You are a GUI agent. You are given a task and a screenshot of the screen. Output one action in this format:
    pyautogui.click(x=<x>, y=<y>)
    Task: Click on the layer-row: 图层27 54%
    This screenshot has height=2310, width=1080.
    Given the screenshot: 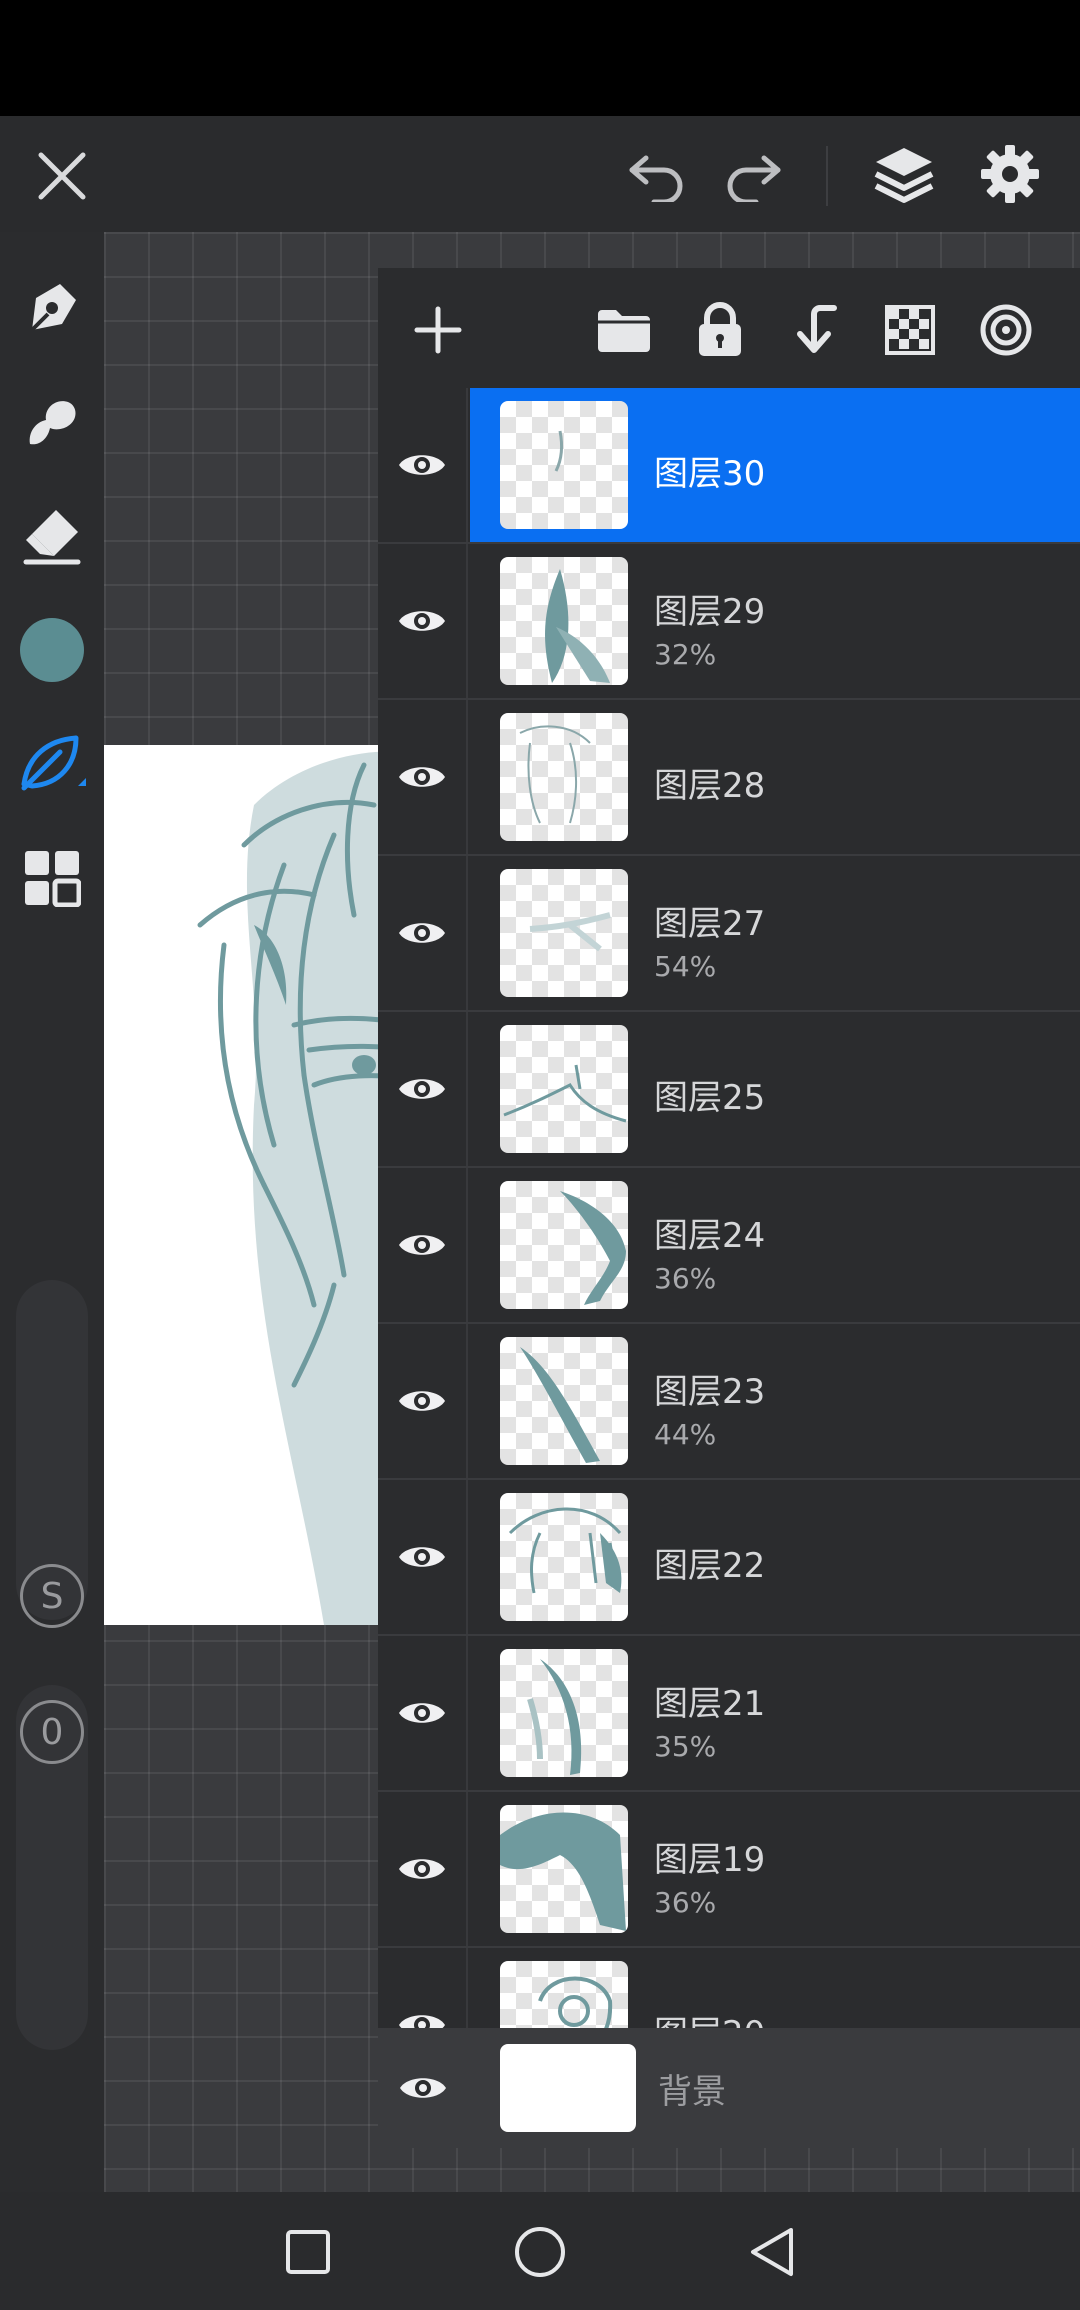 What is the action you would take?
    pyautogui.click(x=729, y=934)
    